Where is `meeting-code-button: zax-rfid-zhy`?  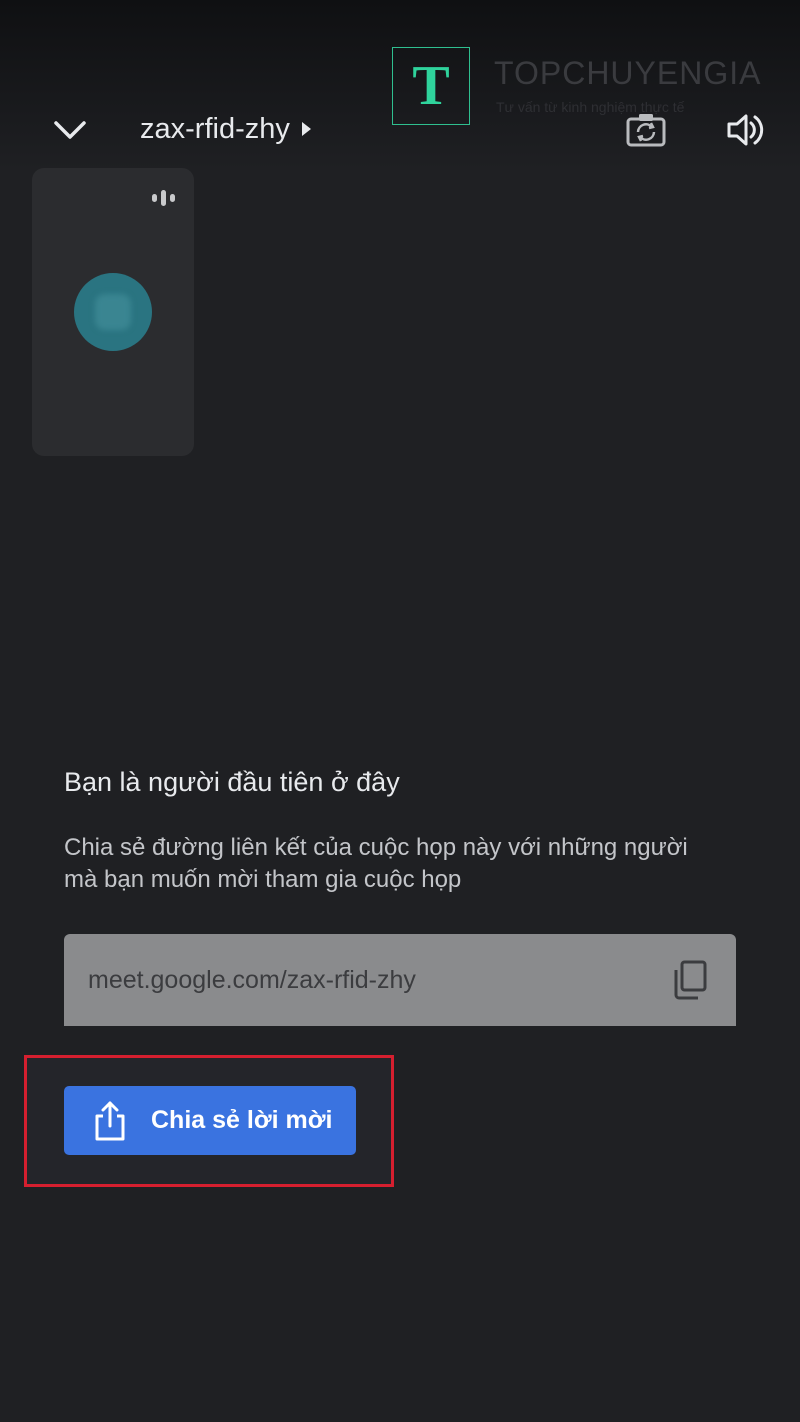 meeting-code-button: zax-rfid-zhy is located at coordinates (225, 129).